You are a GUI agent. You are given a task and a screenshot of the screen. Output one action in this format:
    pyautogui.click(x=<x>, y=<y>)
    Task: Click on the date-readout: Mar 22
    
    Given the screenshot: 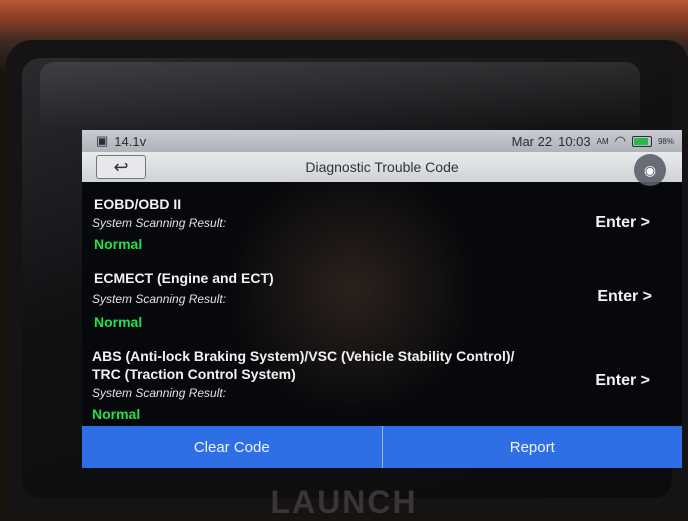 What is the action you would take?
    pyautogui.click(x=532, y=141)
    